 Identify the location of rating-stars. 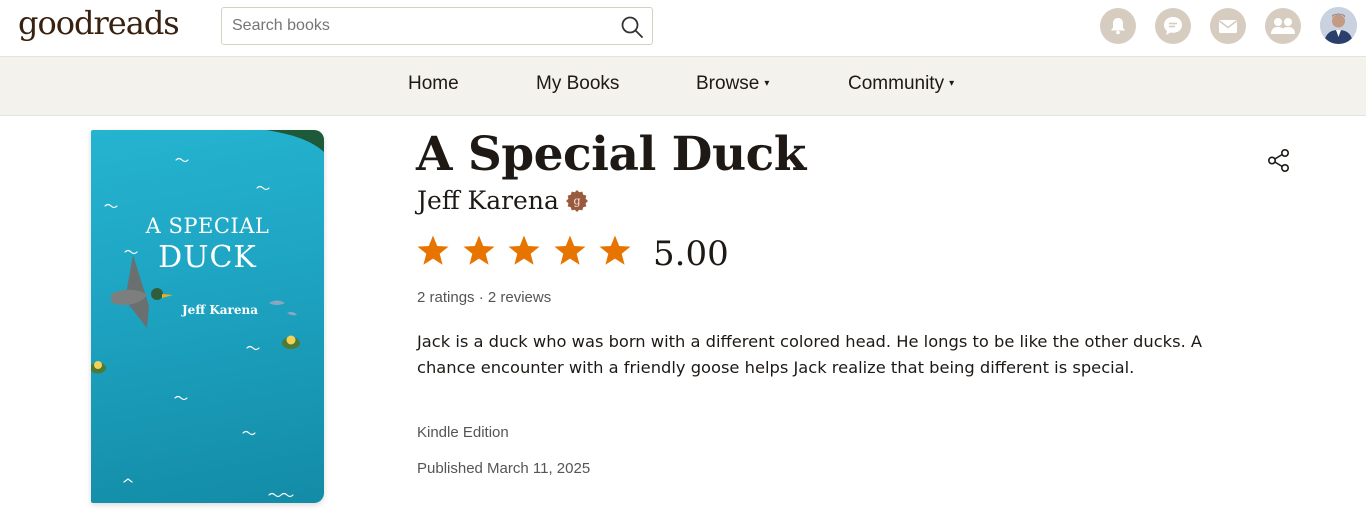
(530, 251).